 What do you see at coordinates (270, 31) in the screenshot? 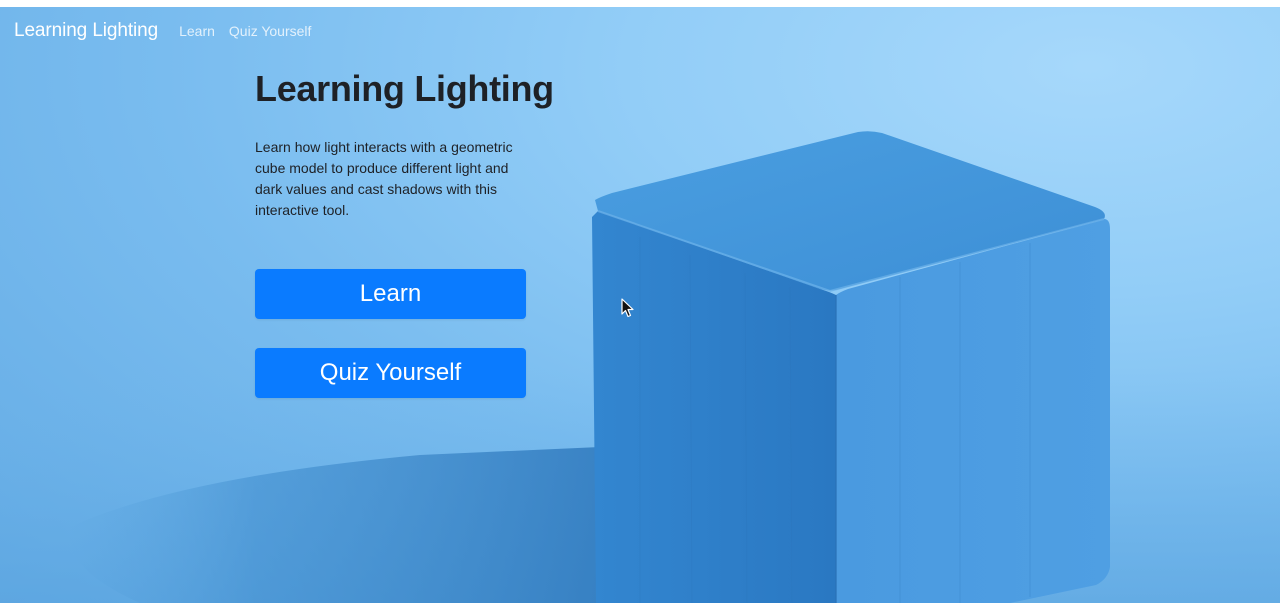
I see `nav-link-quiz: Quiz Yourself` at bounding box center [270, 31].